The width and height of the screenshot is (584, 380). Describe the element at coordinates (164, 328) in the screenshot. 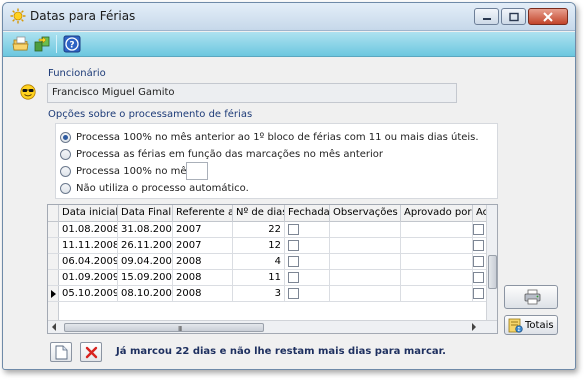

I see `horizontal-scroll-thumb: III` at that location.